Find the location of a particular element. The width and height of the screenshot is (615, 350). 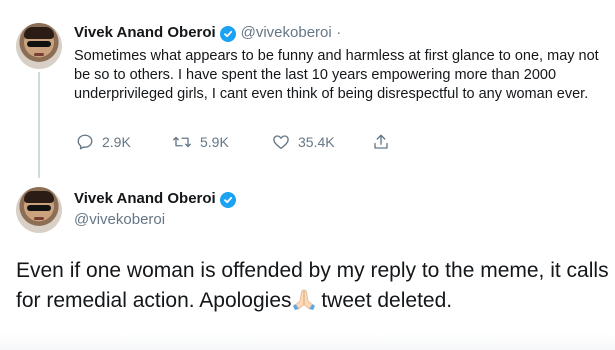

like-count: 35.4K is located at coordinates (316, 142).